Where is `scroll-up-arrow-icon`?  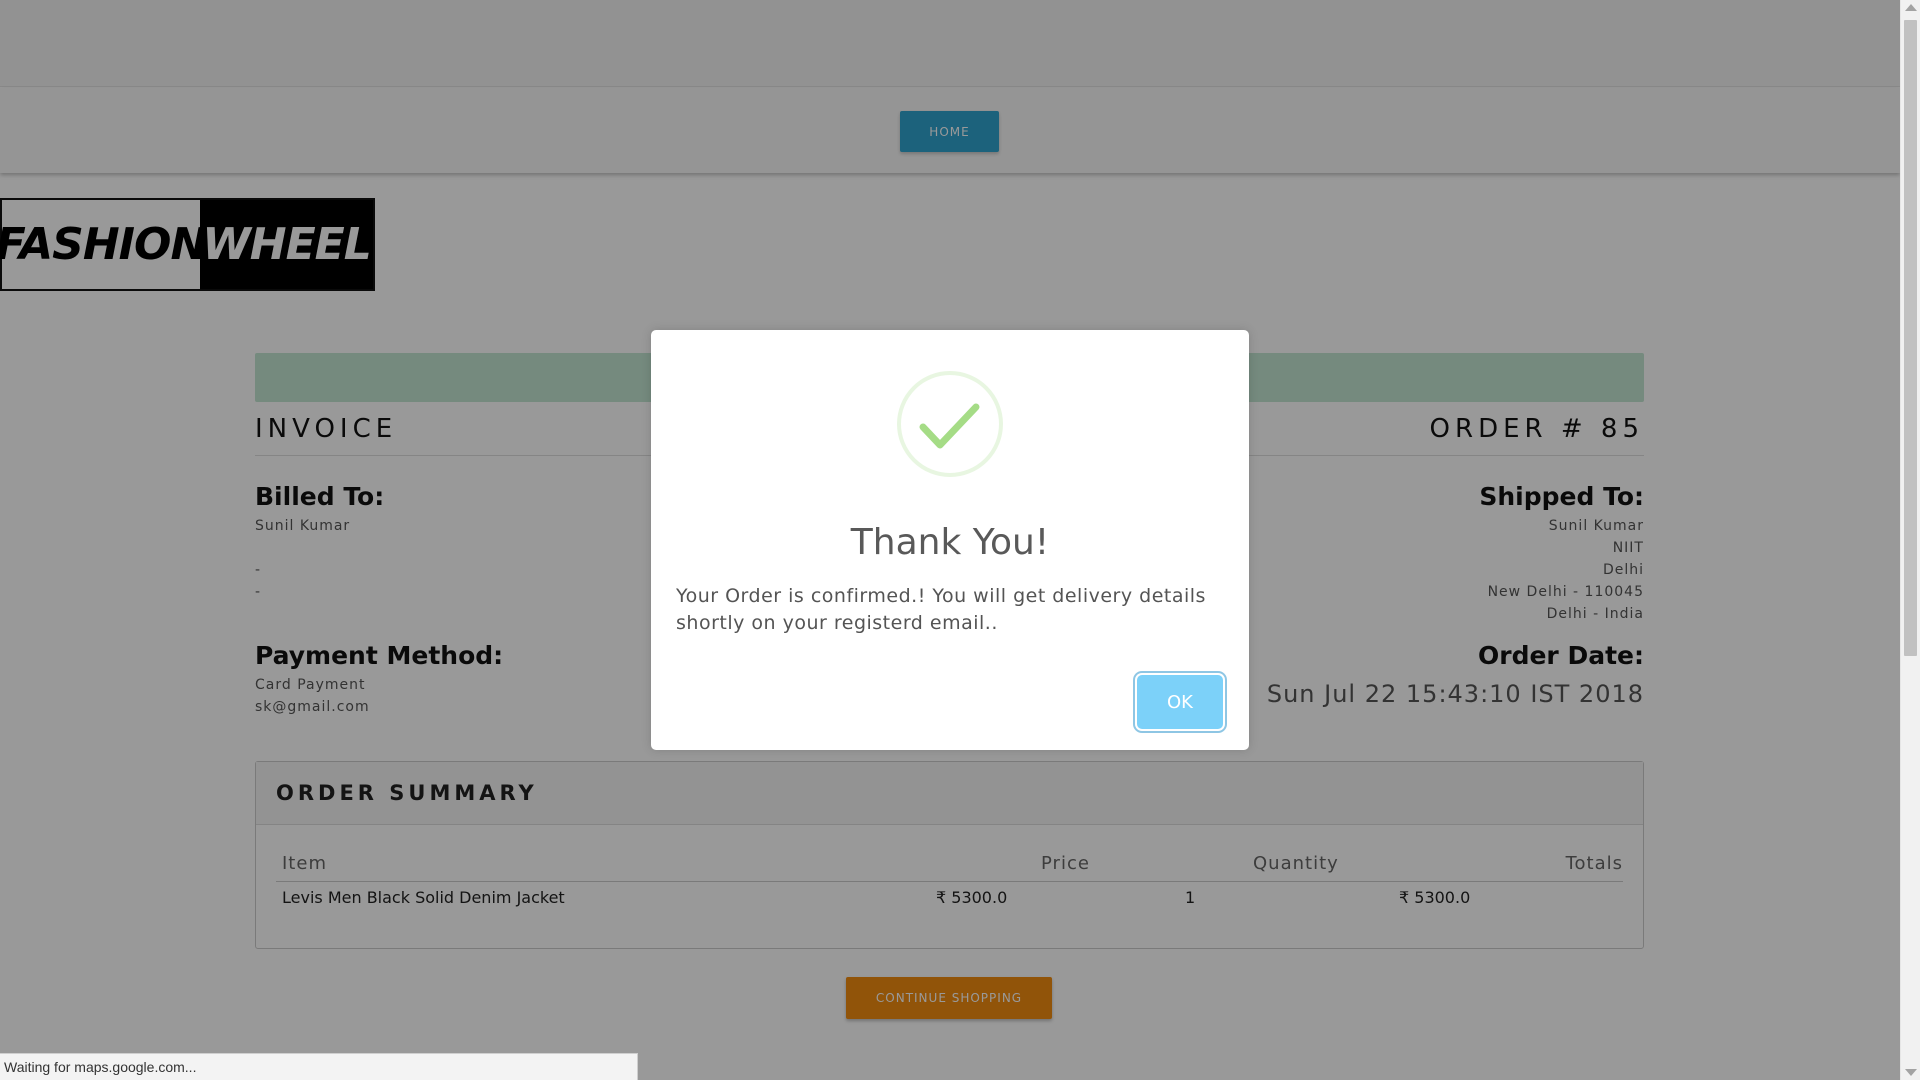
scroll-up-arrow-icon is located at coordinates (1911, 7).